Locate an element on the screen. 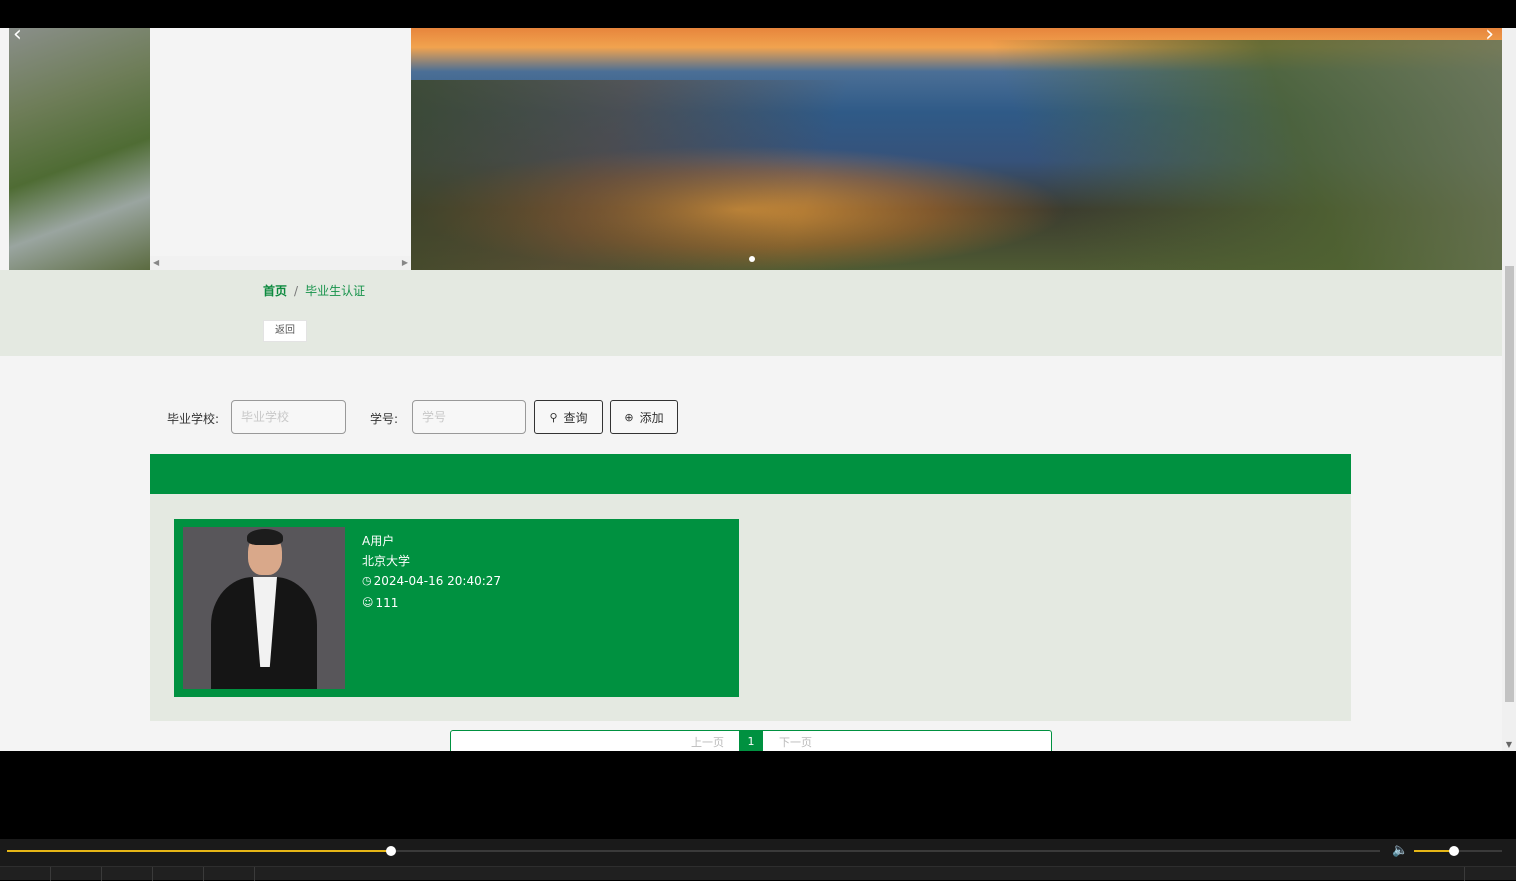  scroll-left-arrow-icon: ◀ is located at coordinates (156, 263).